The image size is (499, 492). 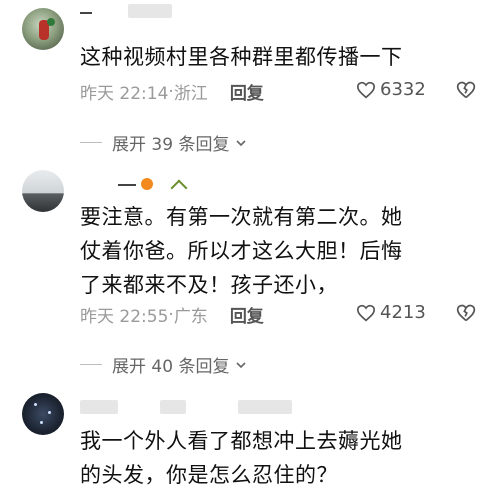 What do you see at coordinates (190, 94) in the screenshot?
I see `comment-location: 浙江` at bounding box center [190, 94].